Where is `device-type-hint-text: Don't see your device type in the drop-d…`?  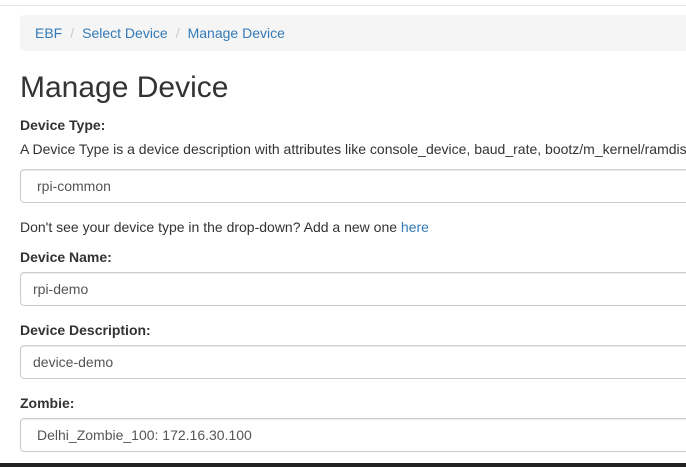 device-type-hint-text: Don't see your device type in the drop-d… is located at coordinates (210, 227).